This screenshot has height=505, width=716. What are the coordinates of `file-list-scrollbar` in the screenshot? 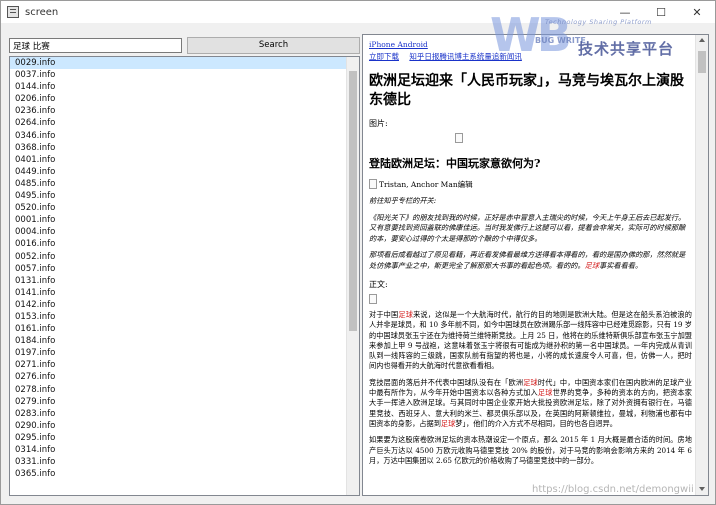 It's located at (352, 276).